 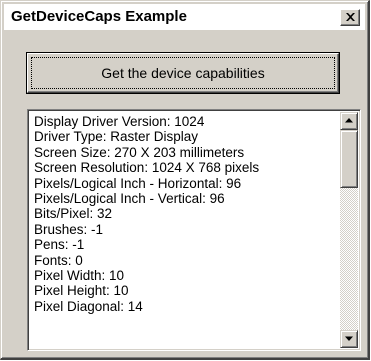 I want to click on list-item: Screen Size: 270 X 203 millimeters, so click(x=184, y=152).